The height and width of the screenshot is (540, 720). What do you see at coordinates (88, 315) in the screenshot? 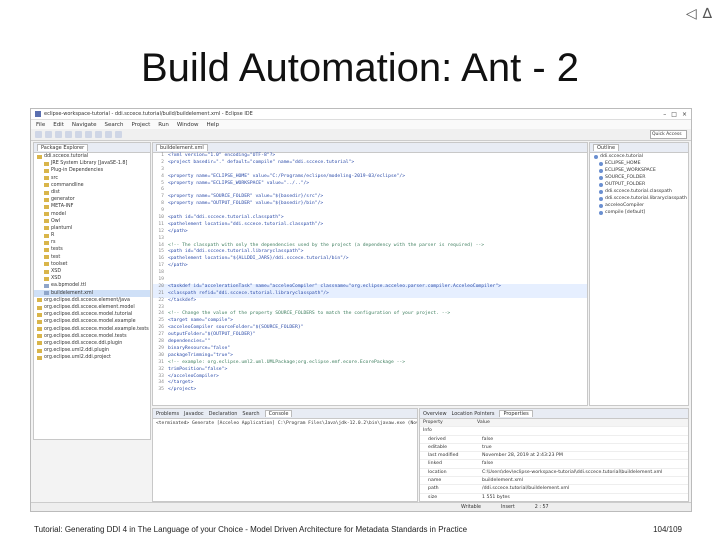
I see `tree-item-label: org.eclipse.ddi.sccece.model.tutorial` at bounding box center [88, 315].